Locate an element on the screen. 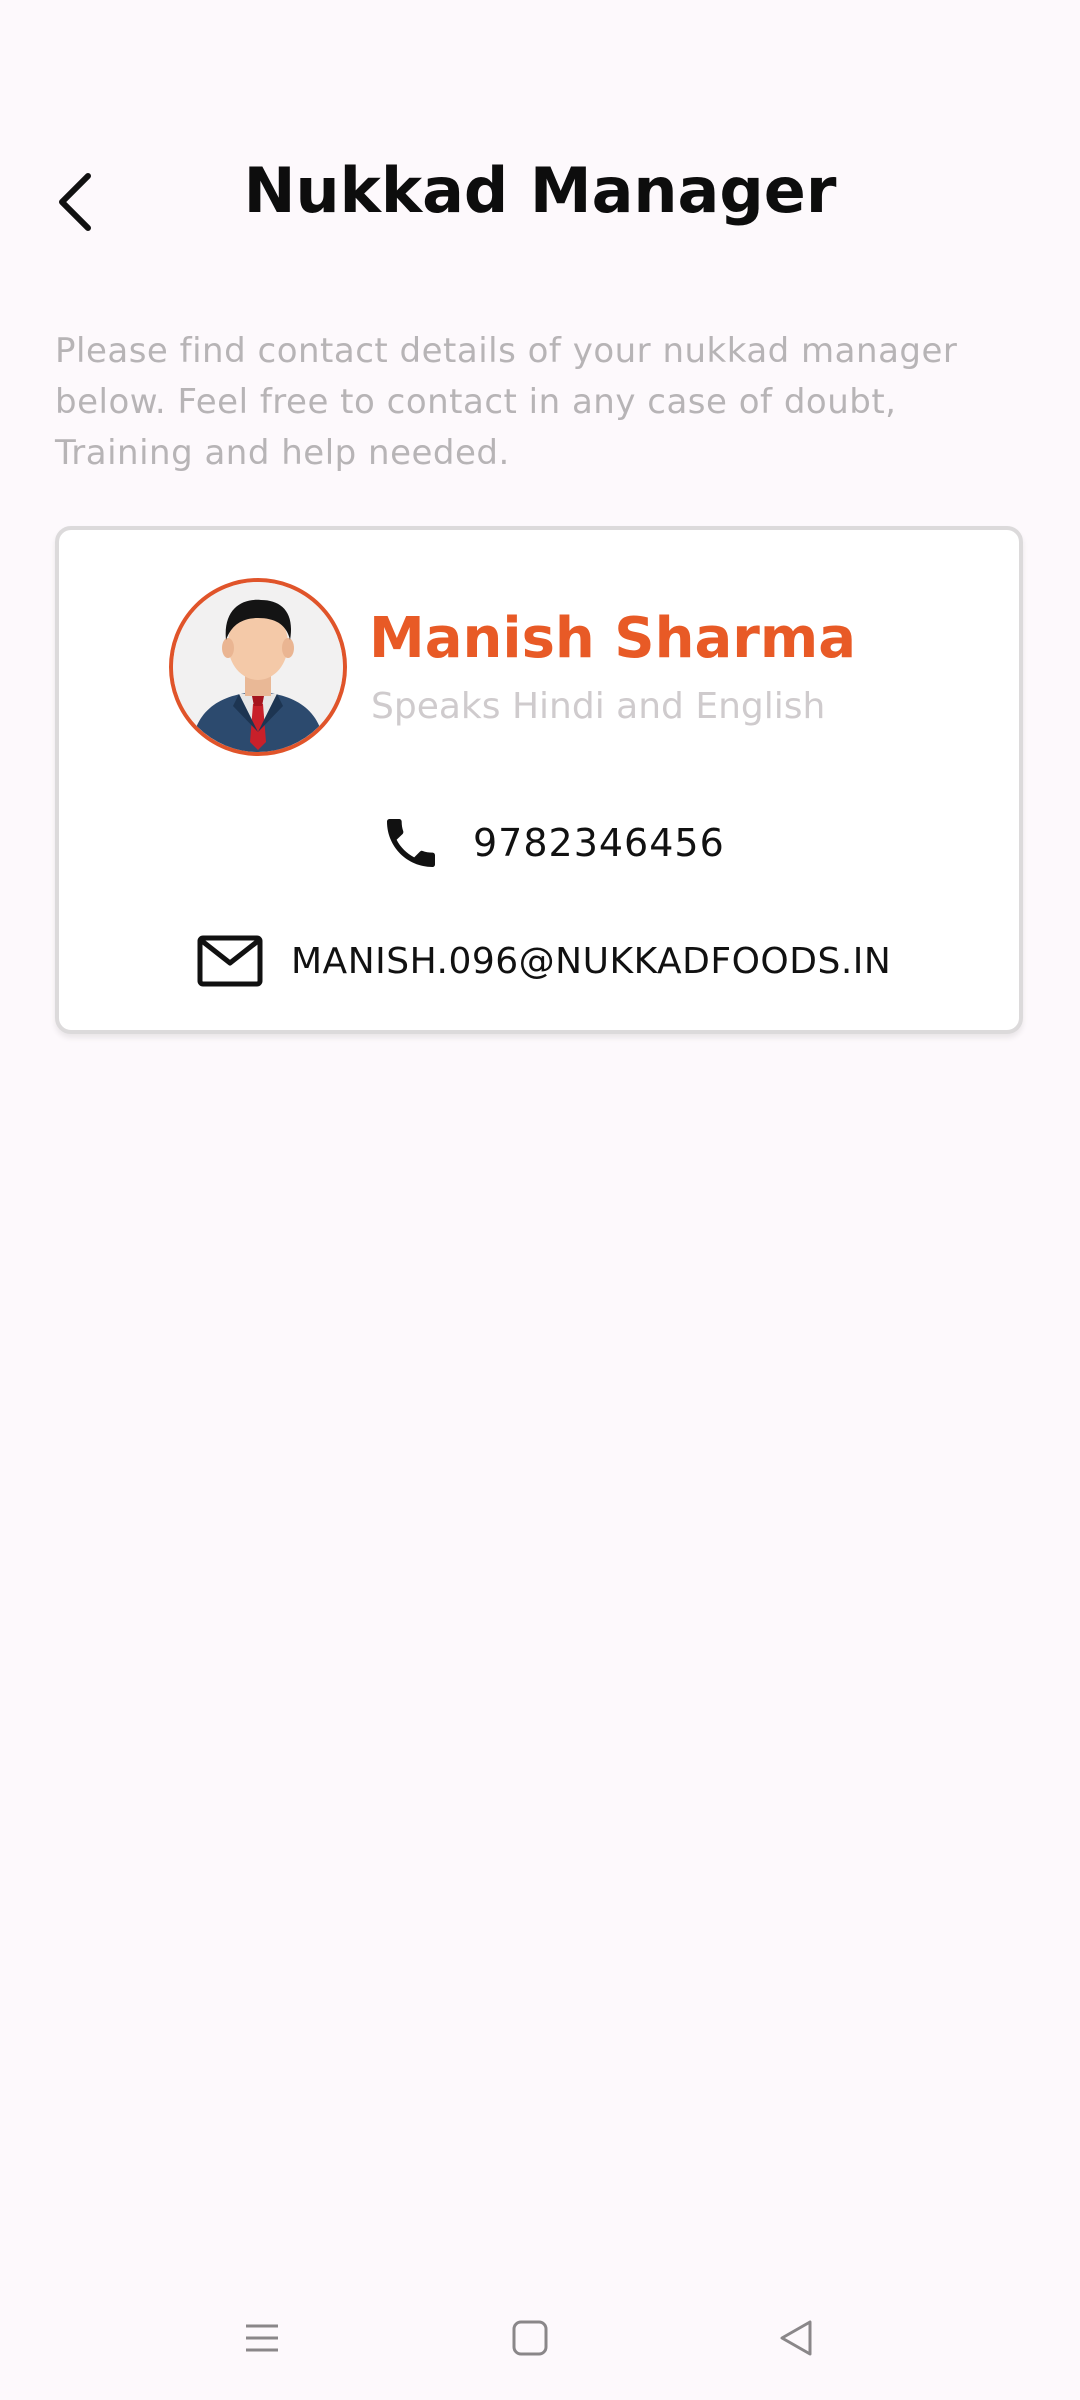 This screenshot has height=2400, width=1080. recents-button is located at coordinates (262, 2338).